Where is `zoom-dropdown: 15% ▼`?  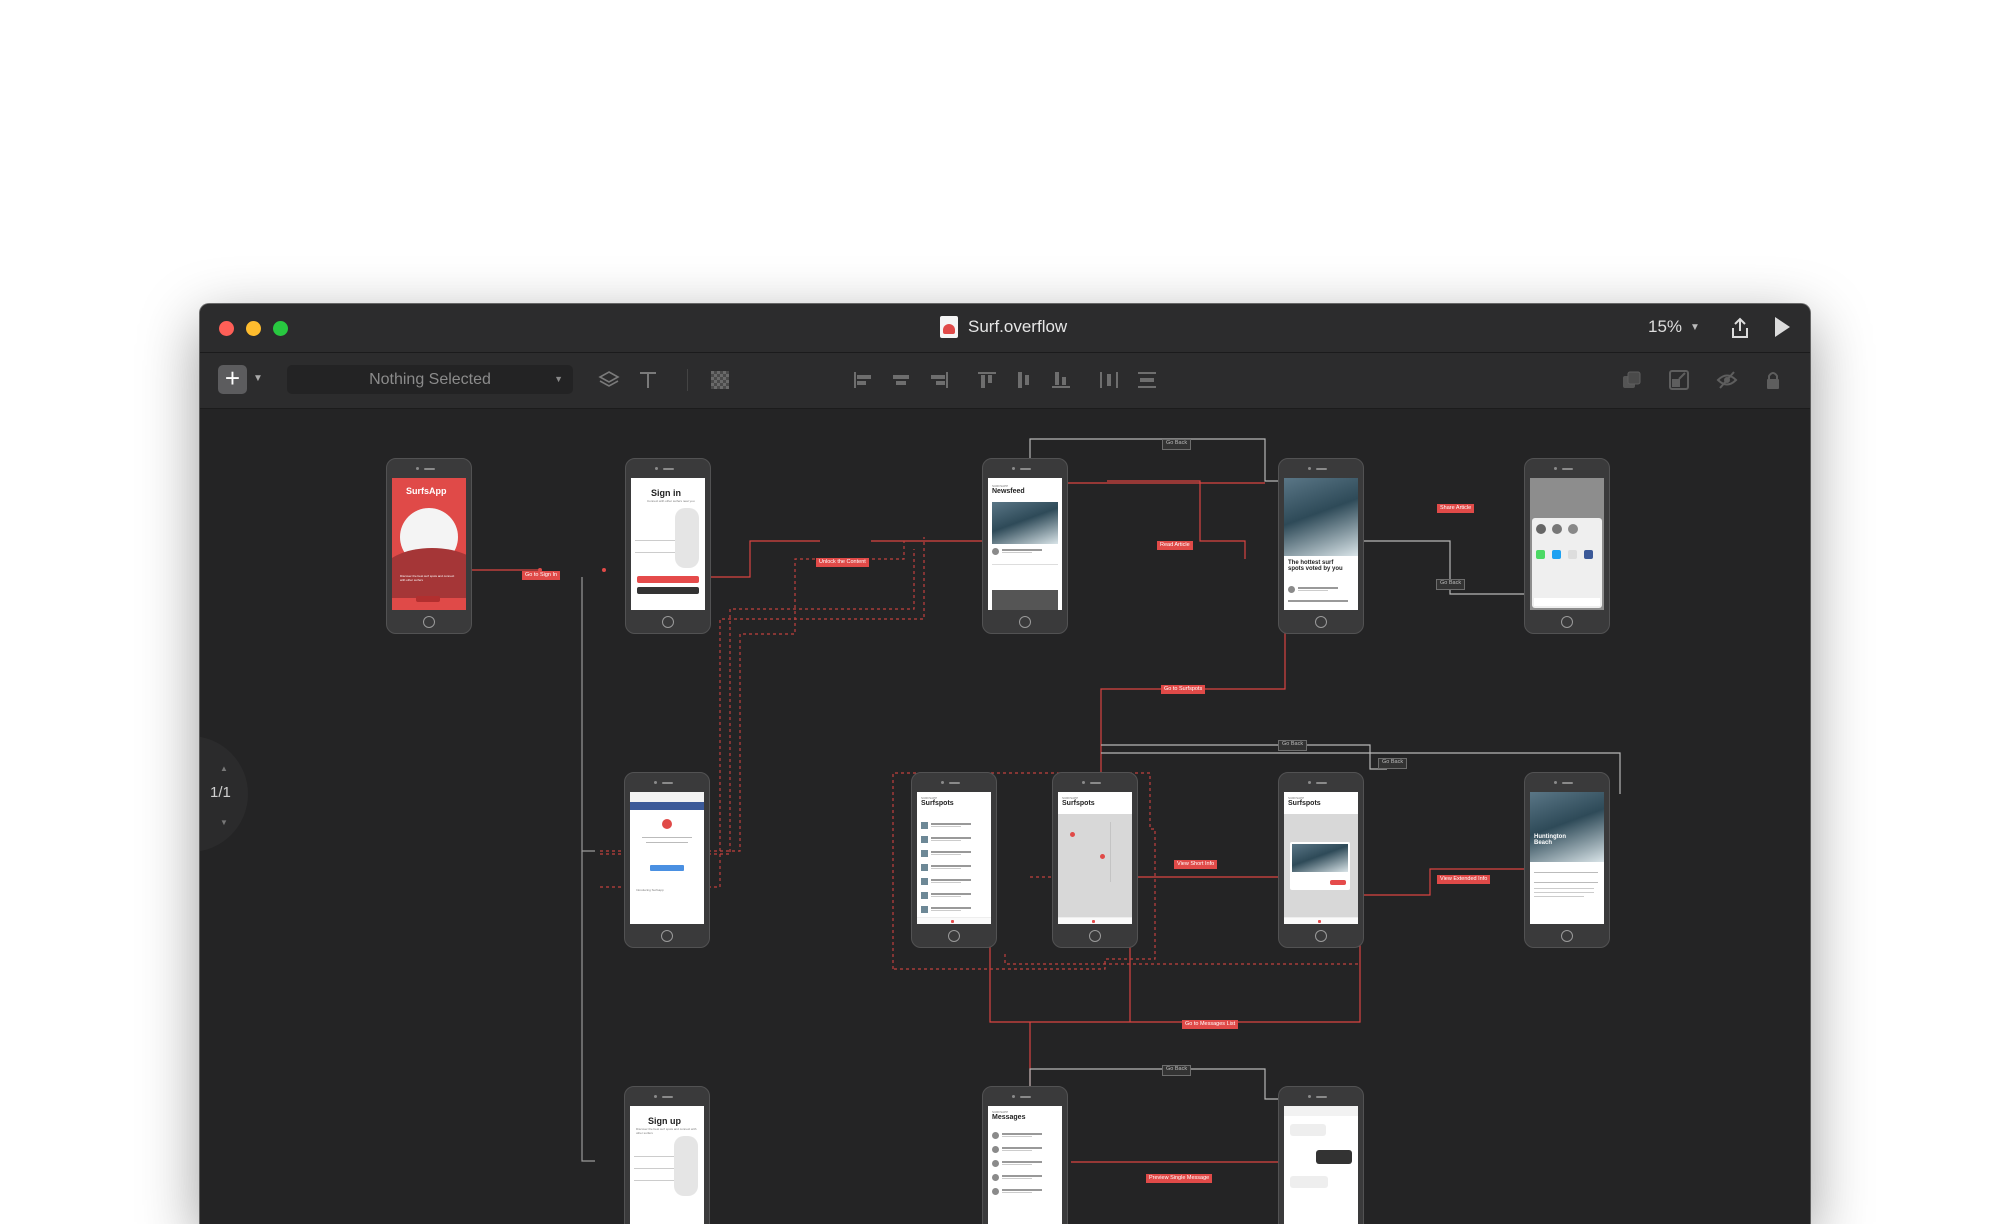
zoom-dropdown: 15% ▼ is located at coordinates (1674, 327).